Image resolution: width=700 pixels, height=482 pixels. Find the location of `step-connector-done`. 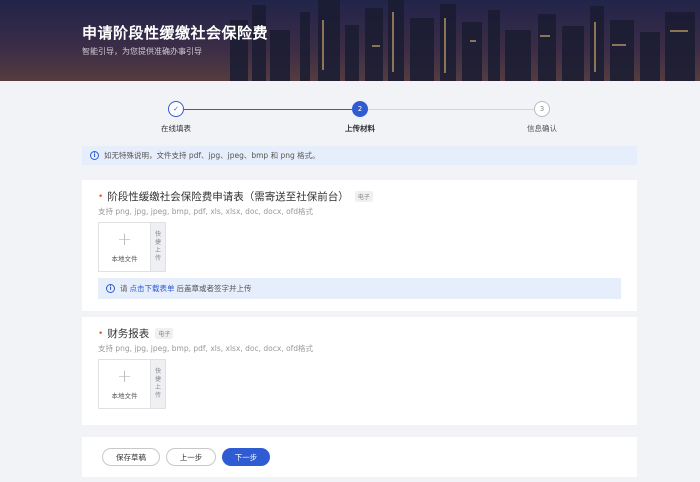

step-connector-done is located at coordinates (268, 109).